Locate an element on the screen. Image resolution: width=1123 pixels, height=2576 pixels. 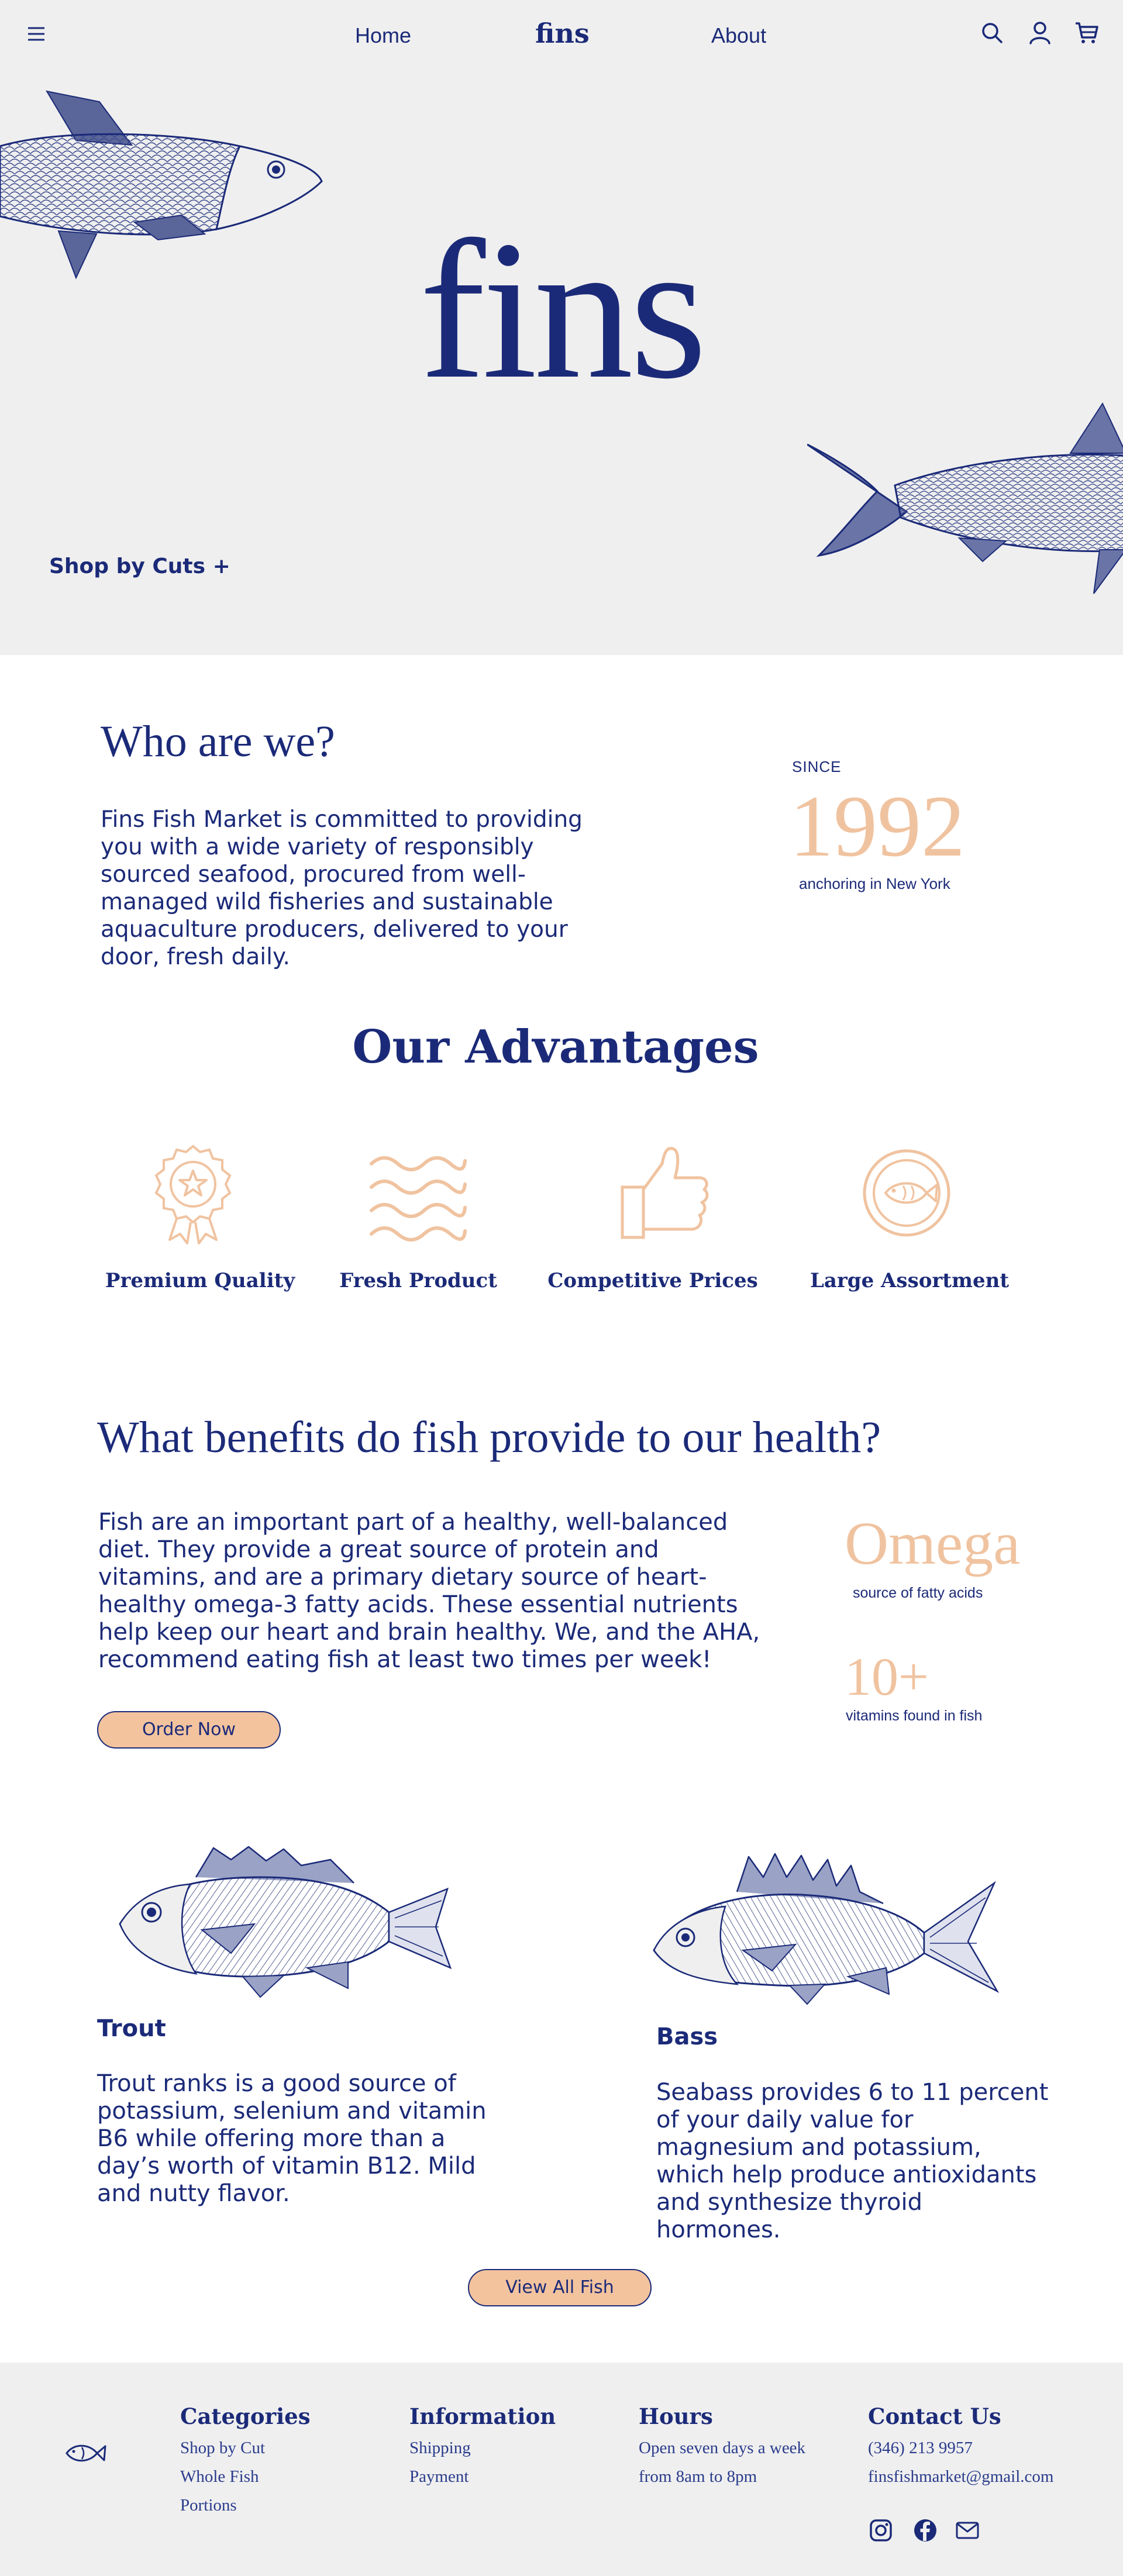
footer-link-payment: Payment is located at coordinates (439, 2477).